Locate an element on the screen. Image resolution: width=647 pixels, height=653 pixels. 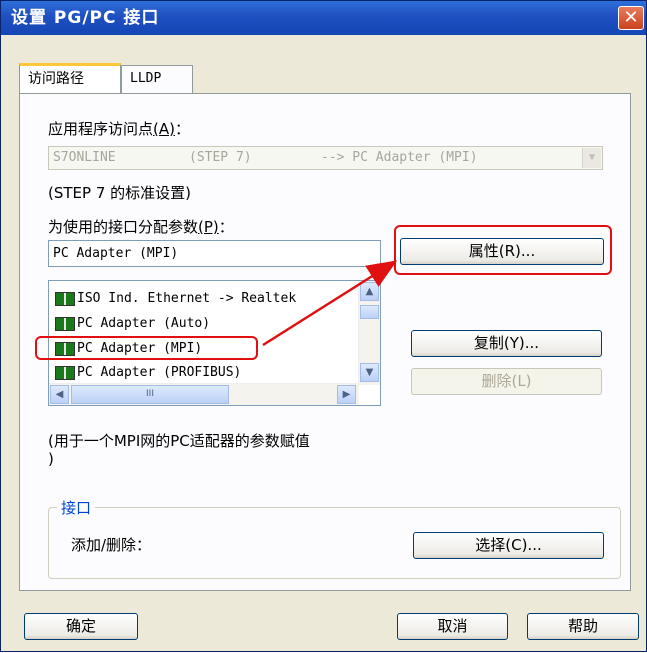
annotation-arrow-icon is located at coordinates (330, 303).